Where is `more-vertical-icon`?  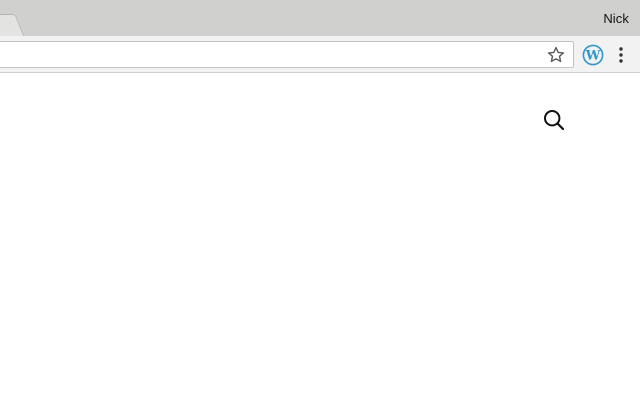 more-vertical-icon is located at coordinates (621, 55).